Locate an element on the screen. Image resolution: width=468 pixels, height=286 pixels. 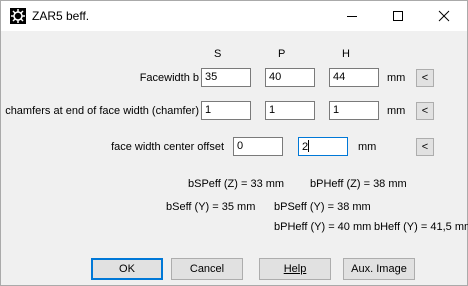
aux-image-button: Aux. Image is located at coordinates (379, 269).